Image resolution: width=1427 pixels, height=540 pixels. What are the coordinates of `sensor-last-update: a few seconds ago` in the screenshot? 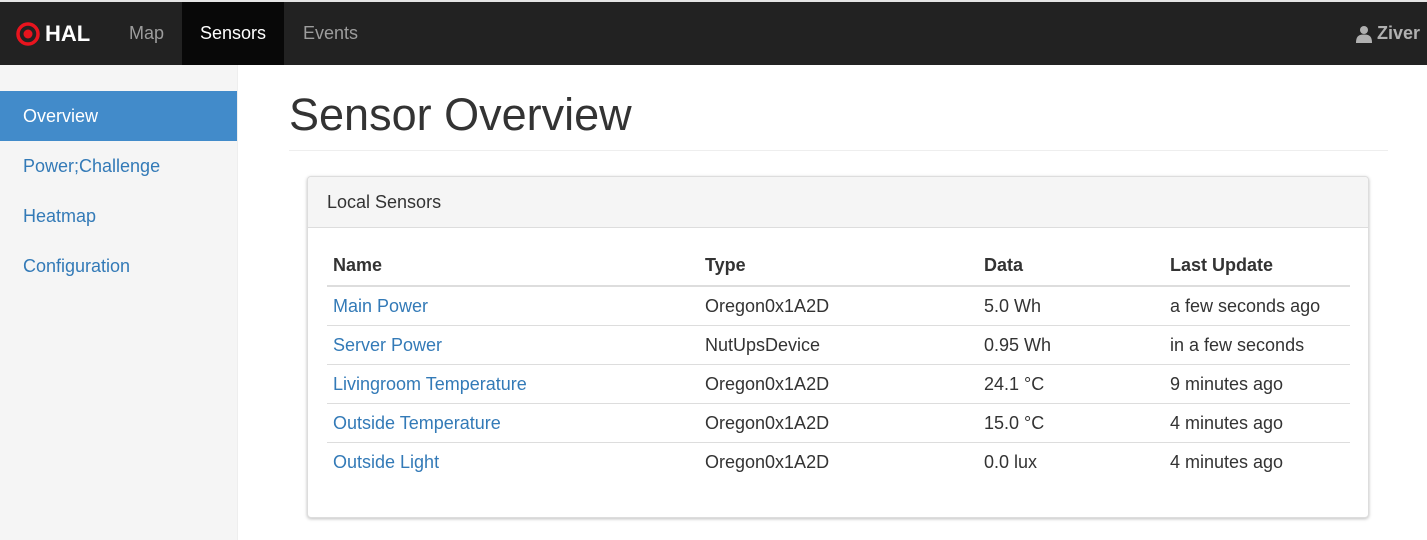 It's located at (1257, 306).